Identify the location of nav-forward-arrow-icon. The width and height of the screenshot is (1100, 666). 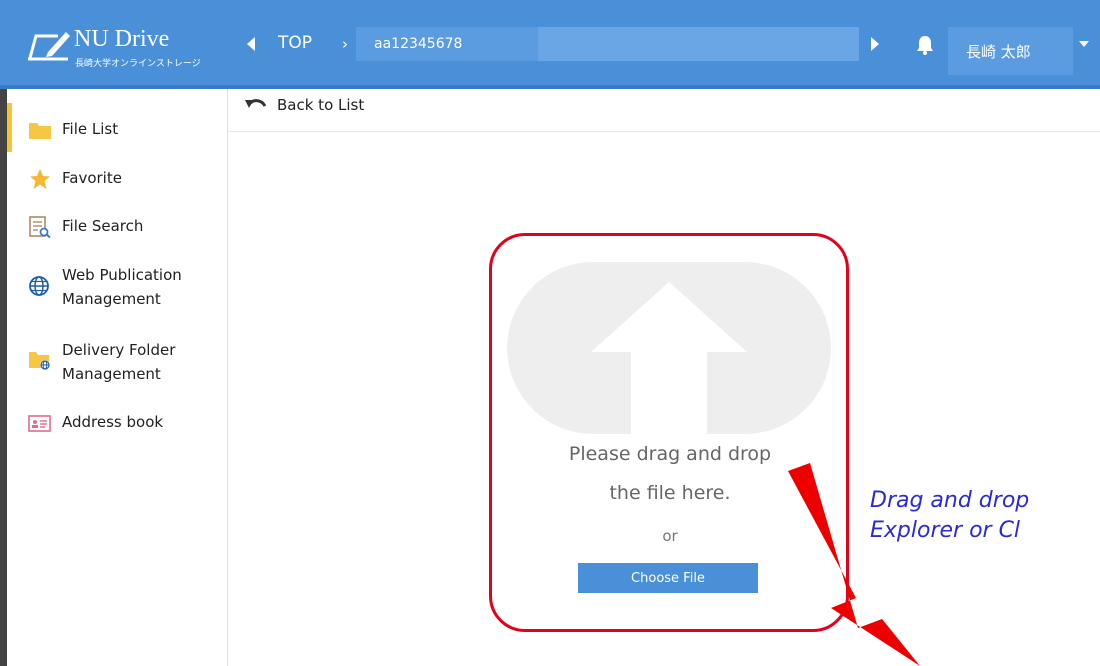
(875, 44).